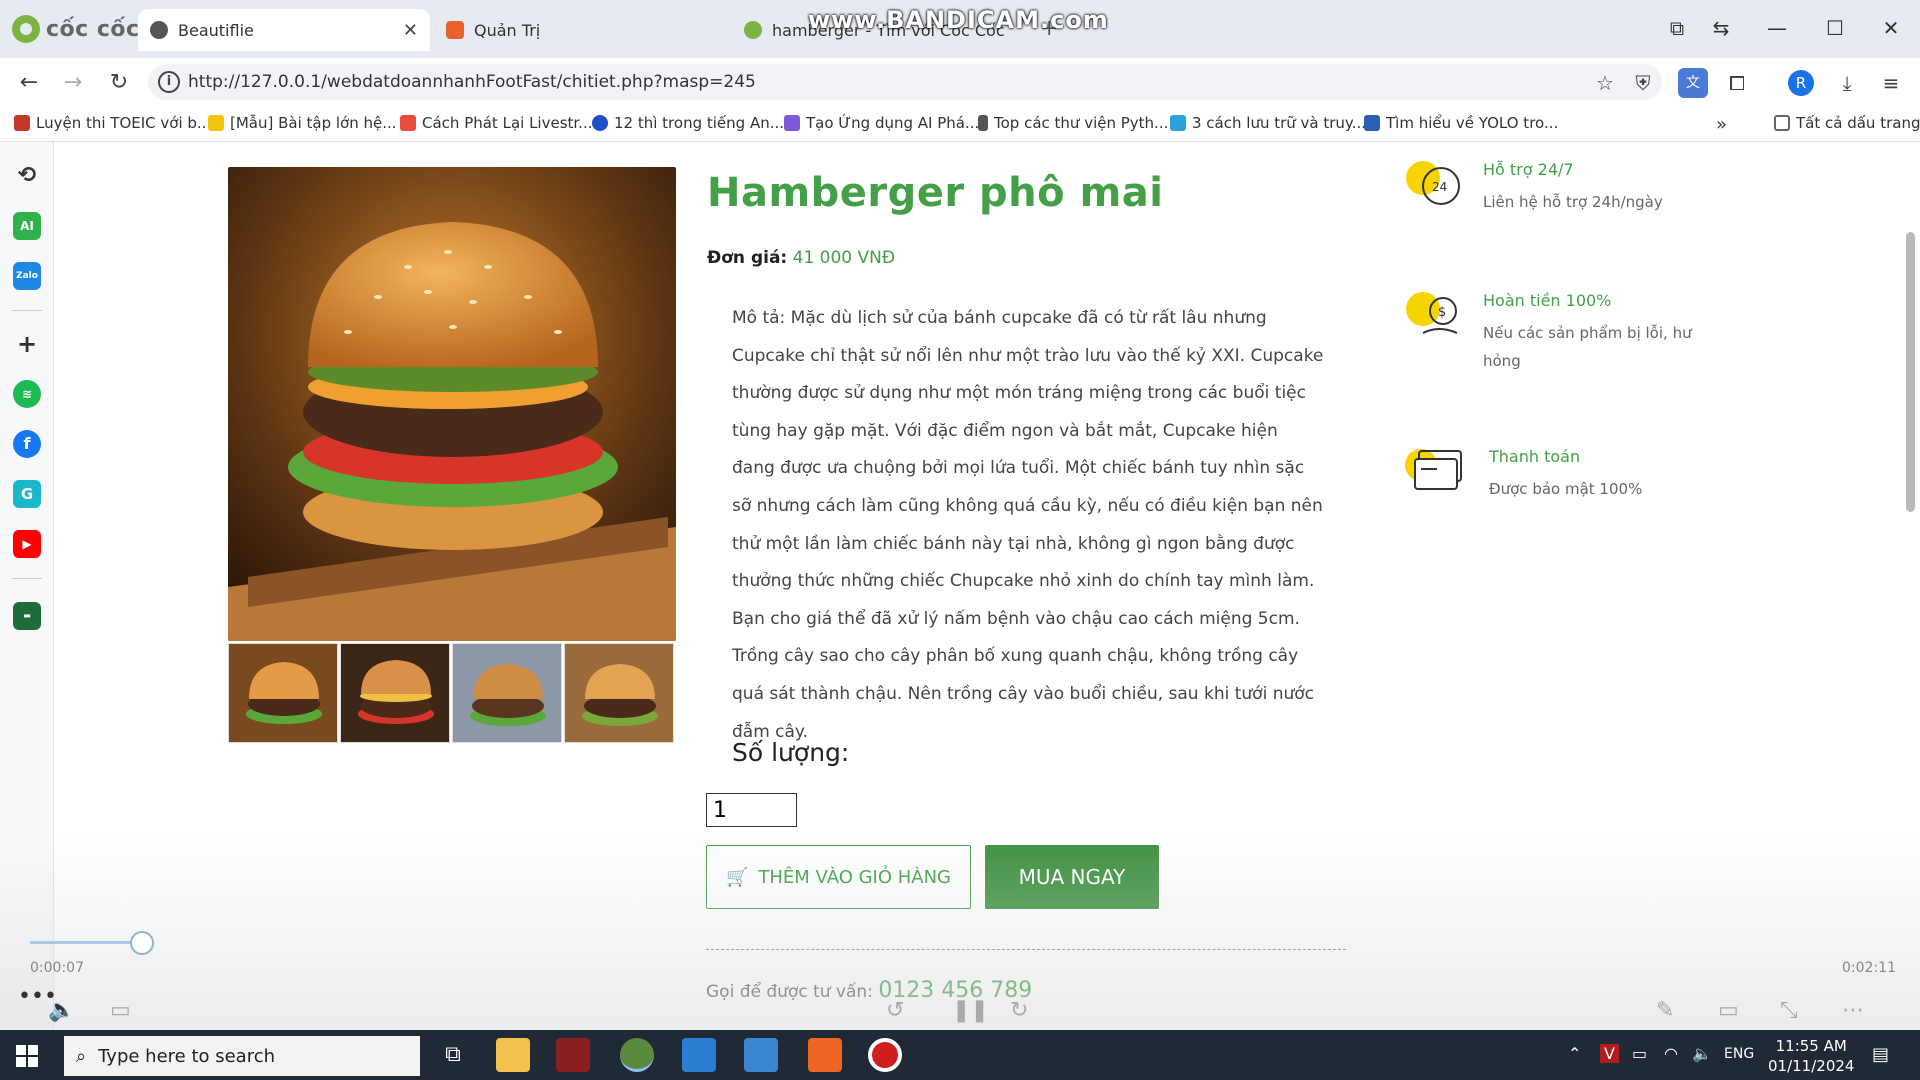 This screenshot has width=1920, height=1080. I want to click on divider, so click(1026, 949).